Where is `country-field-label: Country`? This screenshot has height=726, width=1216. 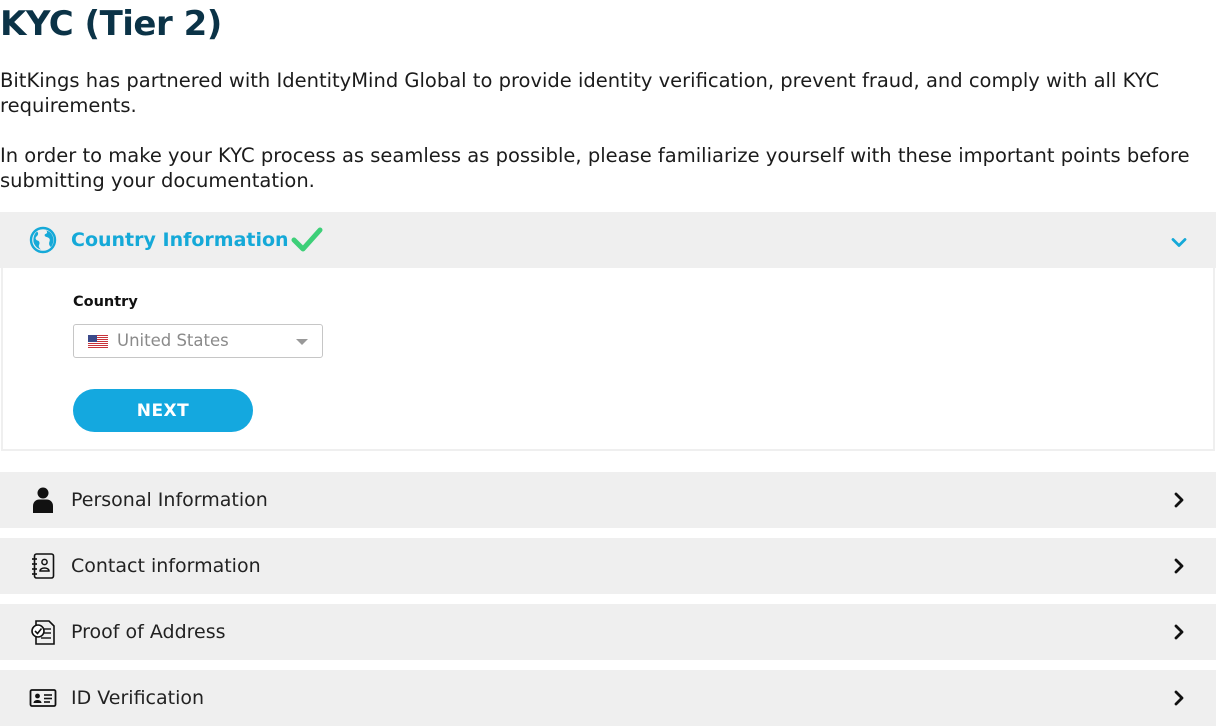
country-field-label: Country is located at coordinates (105, 302).